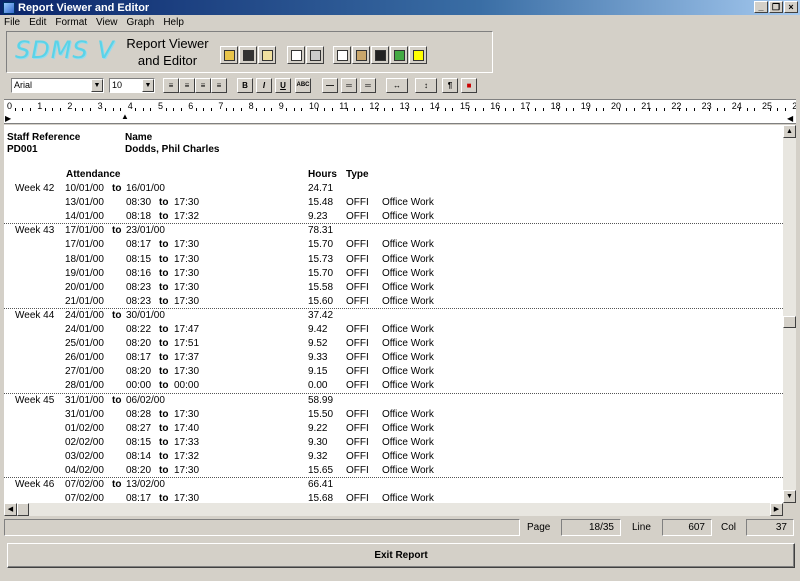  What do you see at coordinates (245, 85) in the screenshot?
I see `bold-button: B` at bounding box center [245, 85].